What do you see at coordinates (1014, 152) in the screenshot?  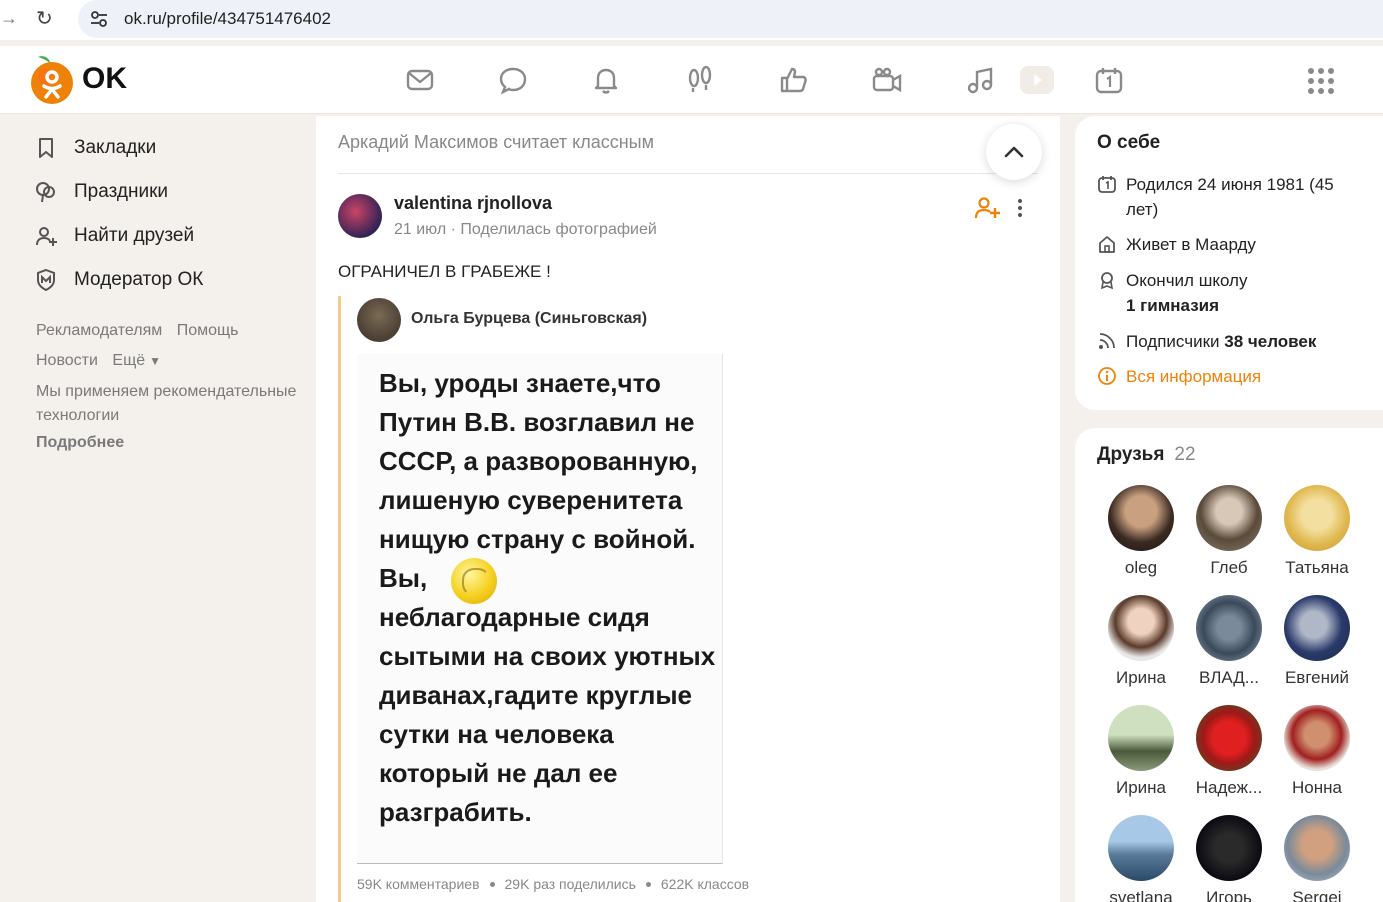 I see `scroll-up-button` at bounding box center [1014, 152].